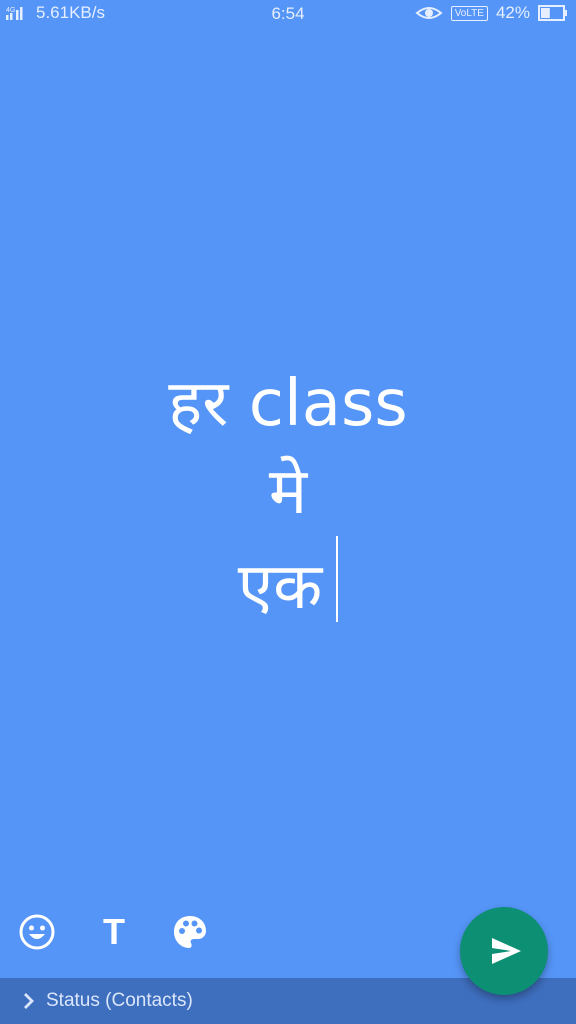  I want to click on status-bar: 4G 5.61KB/s 6:54 VoLTE 42%, so click(288, 15).